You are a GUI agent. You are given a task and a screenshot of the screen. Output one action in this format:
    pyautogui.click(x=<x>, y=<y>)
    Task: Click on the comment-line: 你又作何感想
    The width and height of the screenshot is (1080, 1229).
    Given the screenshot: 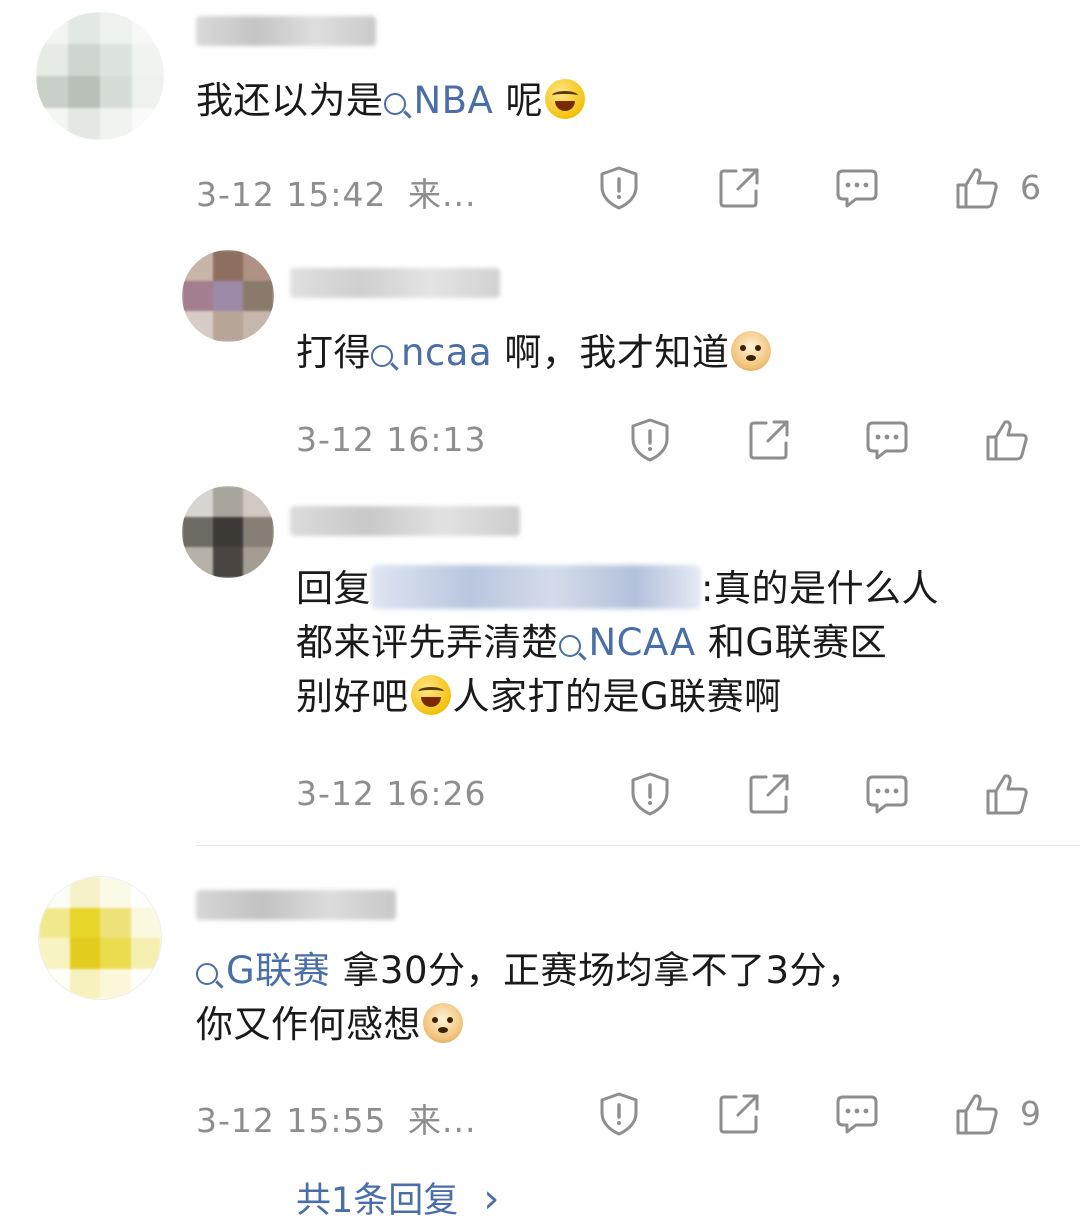 What is the action you would take?
    pyautogui.click(x=626, y=1025)
    